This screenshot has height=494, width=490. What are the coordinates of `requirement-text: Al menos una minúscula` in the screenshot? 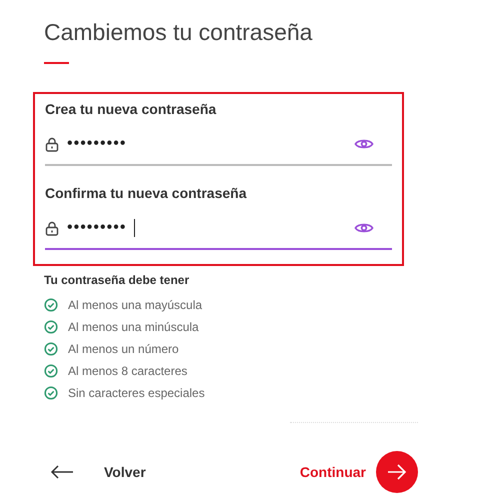 It's located at (133, 327).